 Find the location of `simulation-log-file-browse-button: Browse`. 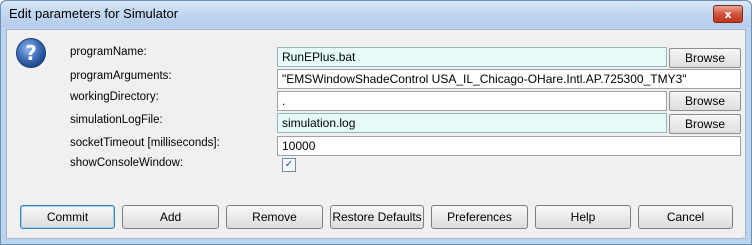

simulation-log-file-browse-button: Browse is located at coordinates (705, 124).